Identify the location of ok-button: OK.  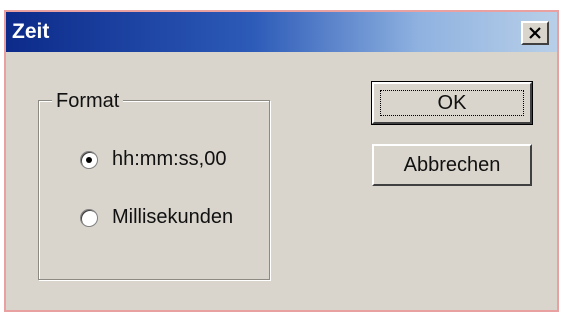
(452, 103).